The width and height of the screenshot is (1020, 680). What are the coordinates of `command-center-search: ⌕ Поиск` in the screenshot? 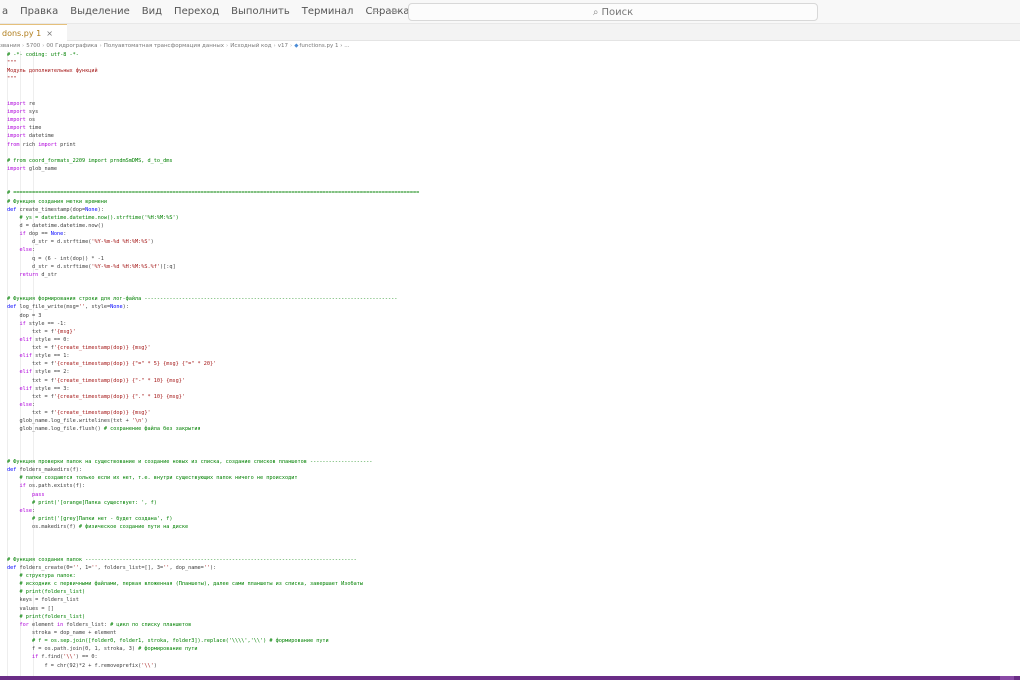 It's located at (613, 12).